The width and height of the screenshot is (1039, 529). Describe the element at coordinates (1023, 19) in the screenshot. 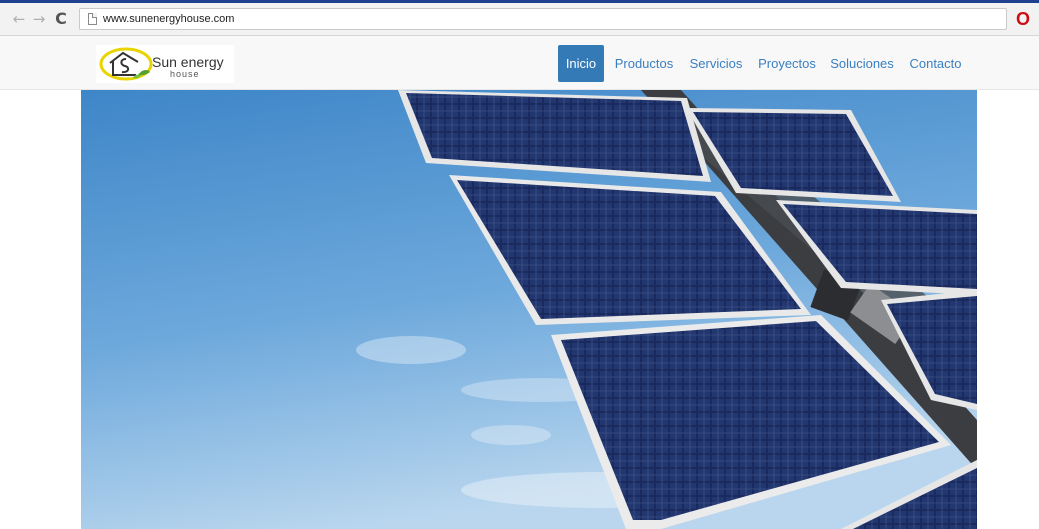

I see `opera-menu-icon: O` at that location.